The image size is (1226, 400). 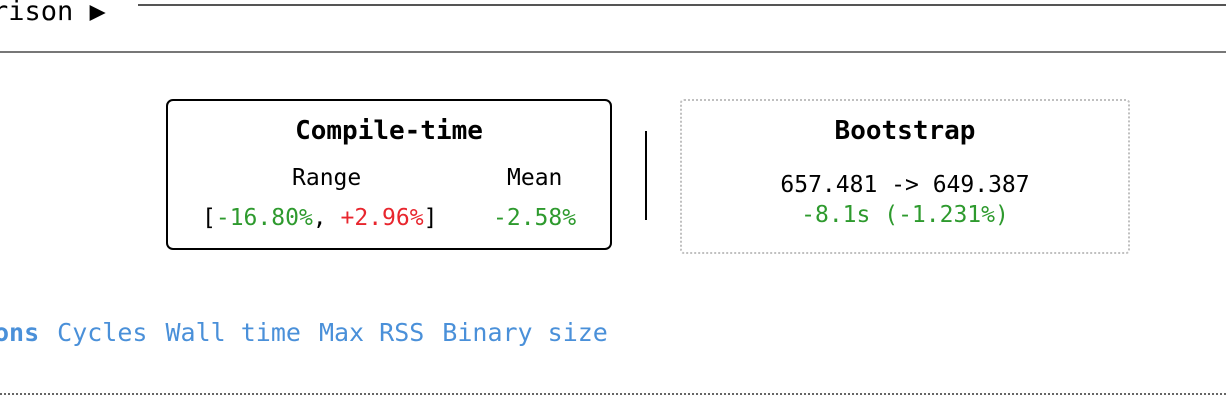 I want to click on tab-instructions: ons, so click(x=19, y=333).